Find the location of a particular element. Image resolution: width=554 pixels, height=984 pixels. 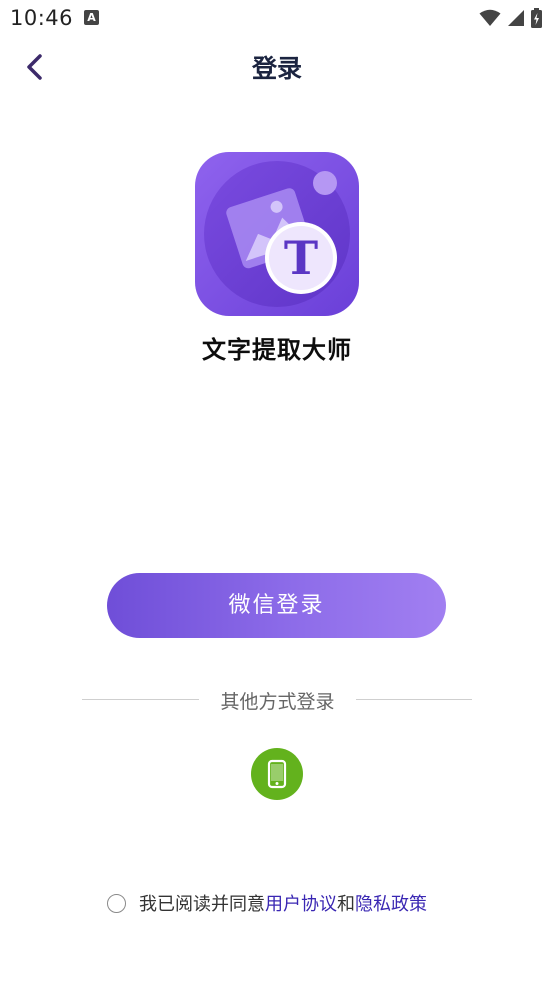

status-icons is located at coordinates (510, 18).